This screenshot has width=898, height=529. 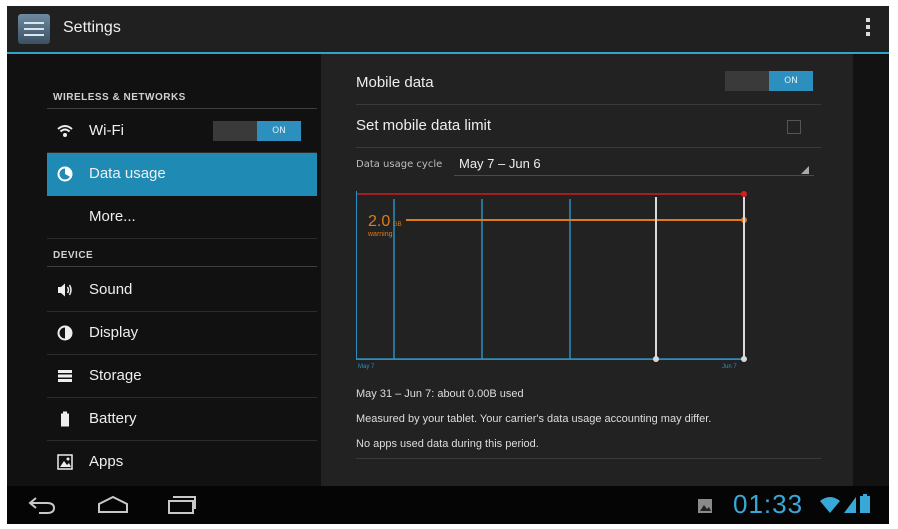 I want to click on cycle-underline, so click(x=634, y=175).